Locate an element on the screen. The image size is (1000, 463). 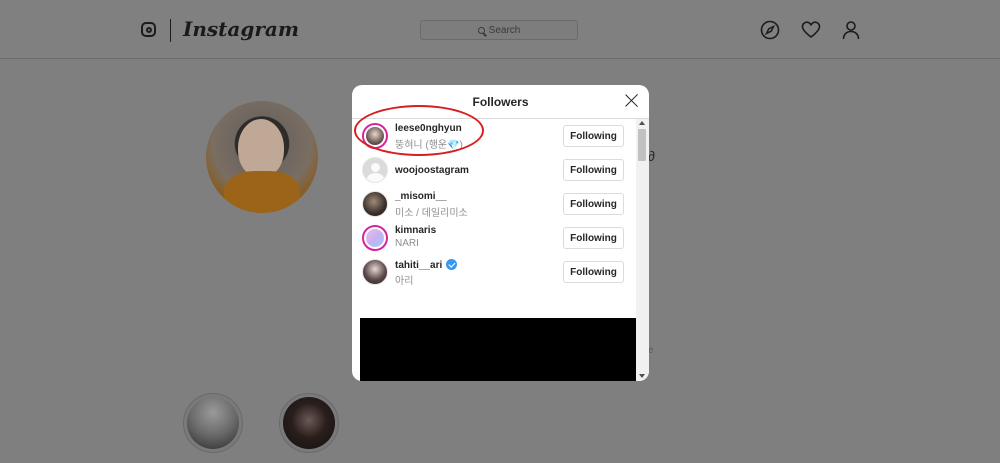
scrollbar is located at coordinates (642, 250).